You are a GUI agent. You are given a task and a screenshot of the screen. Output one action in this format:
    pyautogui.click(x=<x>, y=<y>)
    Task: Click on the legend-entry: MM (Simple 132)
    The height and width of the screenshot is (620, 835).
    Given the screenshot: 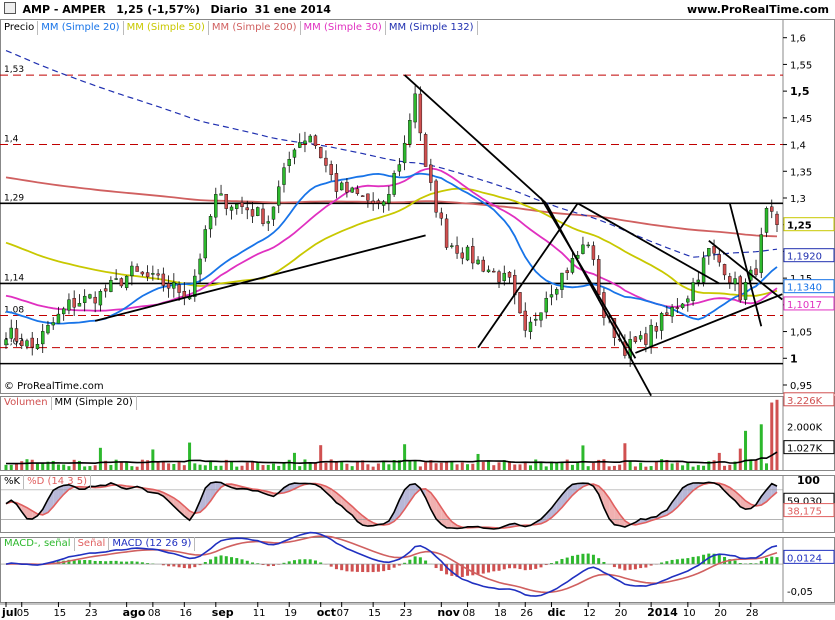 What is the action you would take?
    pyautogui.click(x=432, y=28)
    